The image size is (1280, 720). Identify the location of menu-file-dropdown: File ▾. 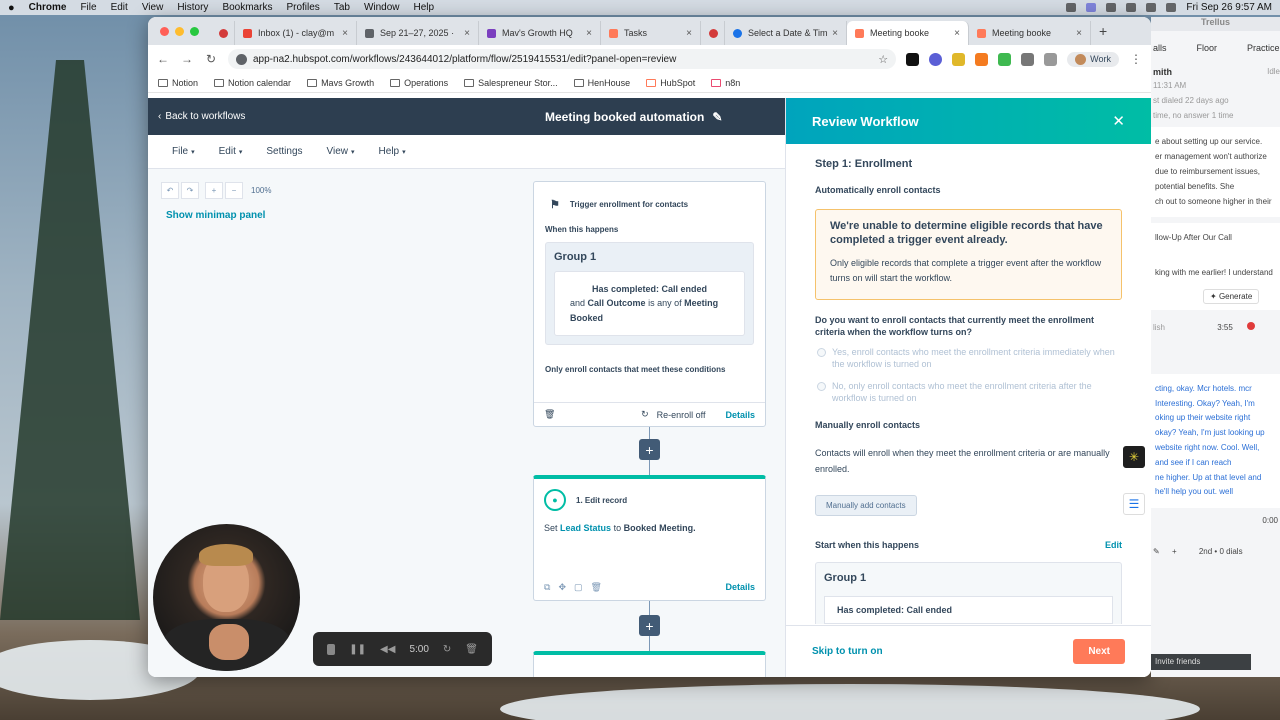
(183, 151).